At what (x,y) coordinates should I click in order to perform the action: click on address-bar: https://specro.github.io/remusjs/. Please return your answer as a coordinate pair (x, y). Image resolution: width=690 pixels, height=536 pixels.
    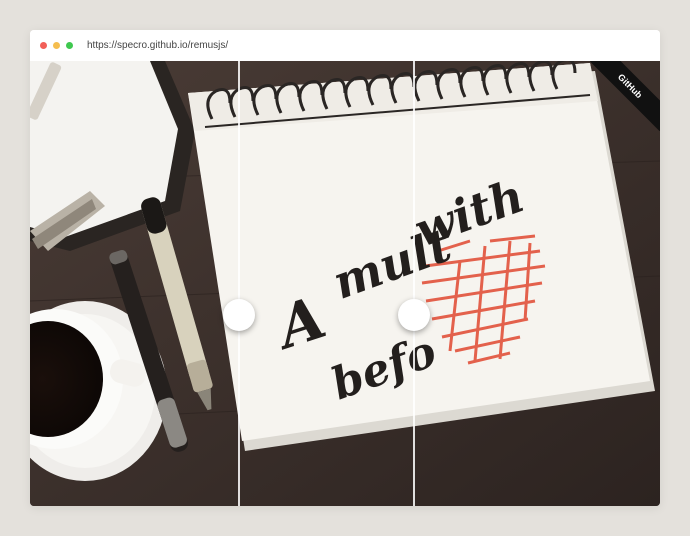
    Looking at the image, I should click on (157, 45).